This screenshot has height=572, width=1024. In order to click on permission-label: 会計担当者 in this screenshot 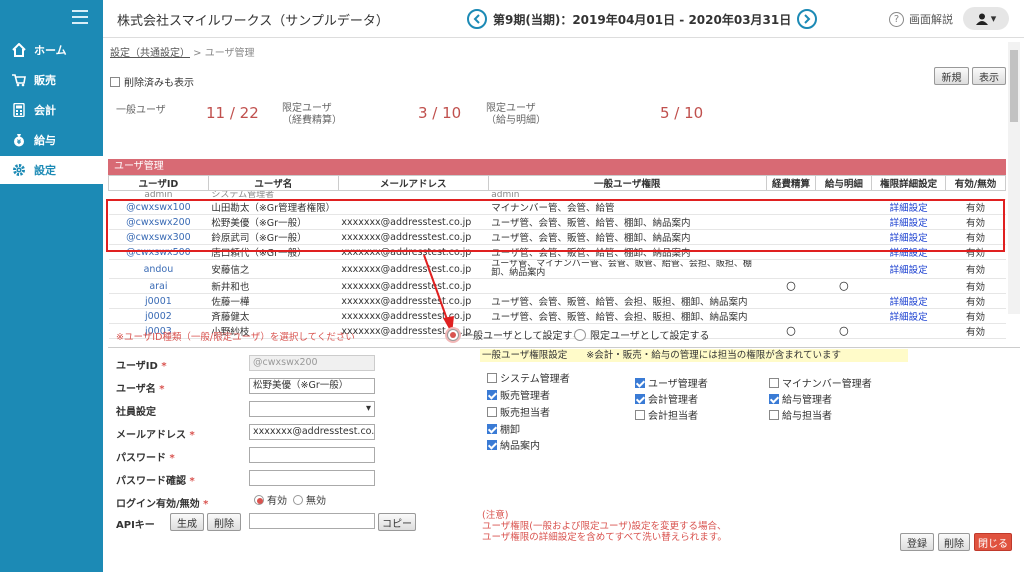, I will do `click(673, 416)`.